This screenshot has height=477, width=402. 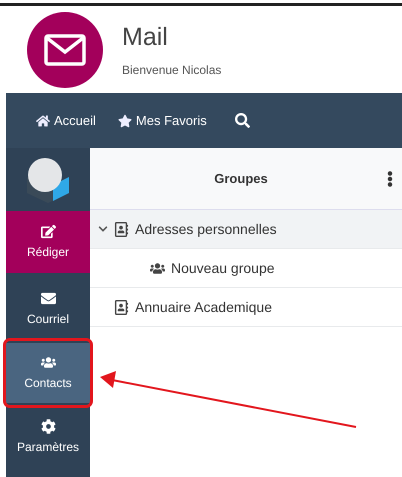 I want to click on group-label: Nouveau groupe, so click(x=223, y=268).